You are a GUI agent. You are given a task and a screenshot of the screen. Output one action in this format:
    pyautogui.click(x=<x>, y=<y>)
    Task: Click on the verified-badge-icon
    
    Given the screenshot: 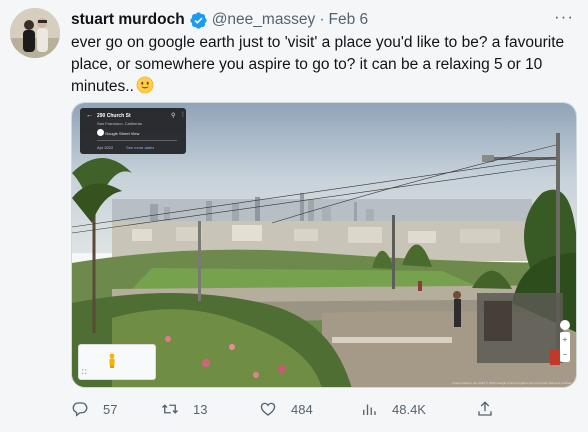 What is the action you would take?
    pyautogui.click(x=198, y=20)
    